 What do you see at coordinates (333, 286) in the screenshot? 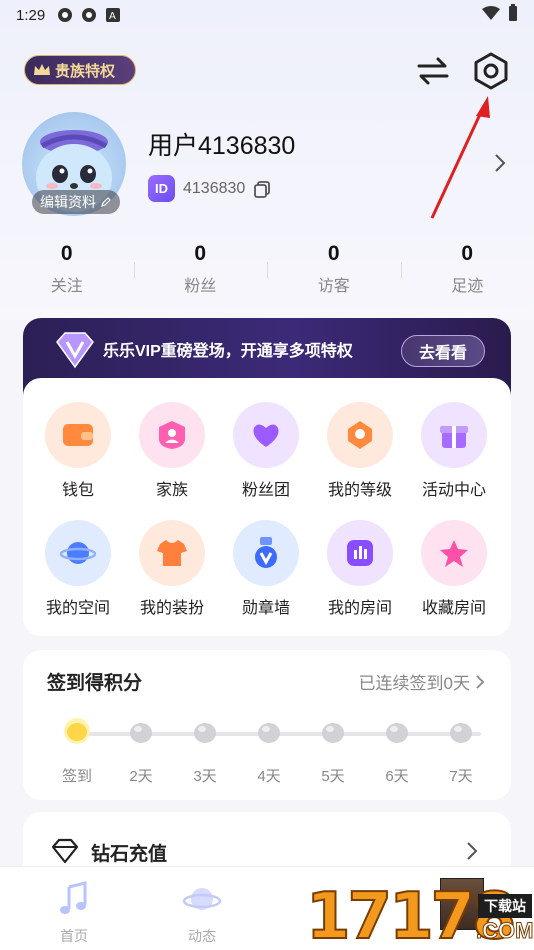
I see `stat-label: 访客` at bounding box center [333, 286].